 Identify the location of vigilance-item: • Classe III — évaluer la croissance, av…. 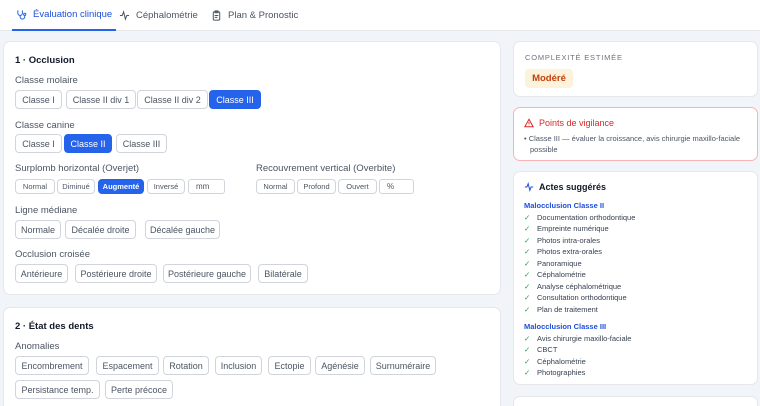
(632, 144).